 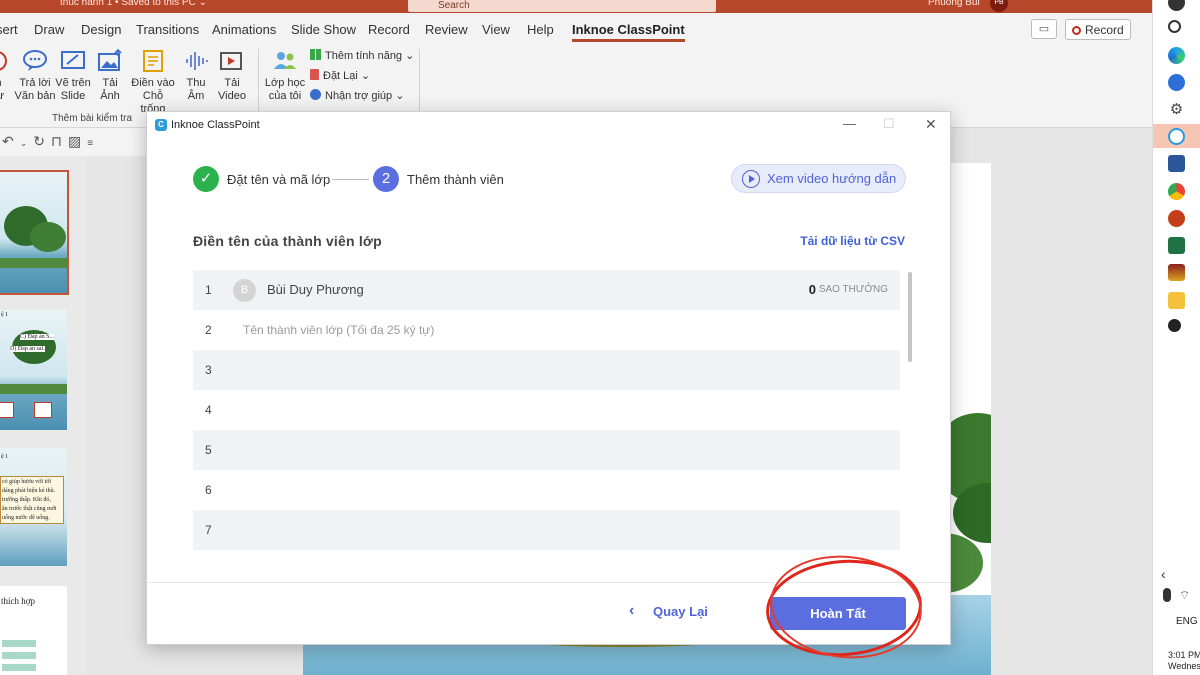 What do you see at coordinates (1104, 30) in the screenshot?
I see `record-label: Record` at bounding box center [1104, 30].